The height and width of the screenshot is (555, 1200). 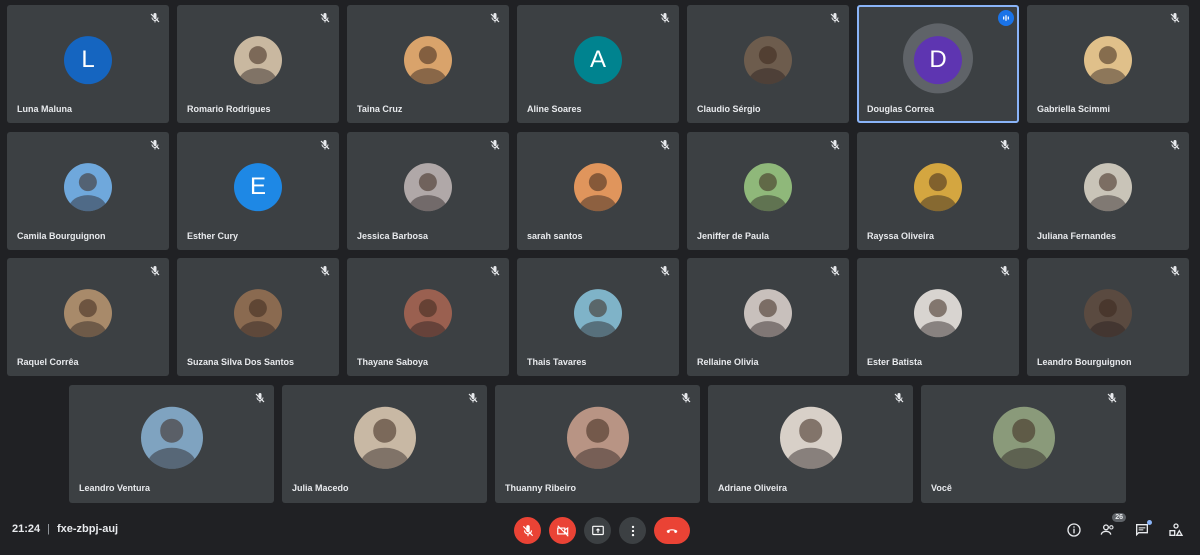 I want to click on chat-notification-dot, so click(x=1149, y=522).